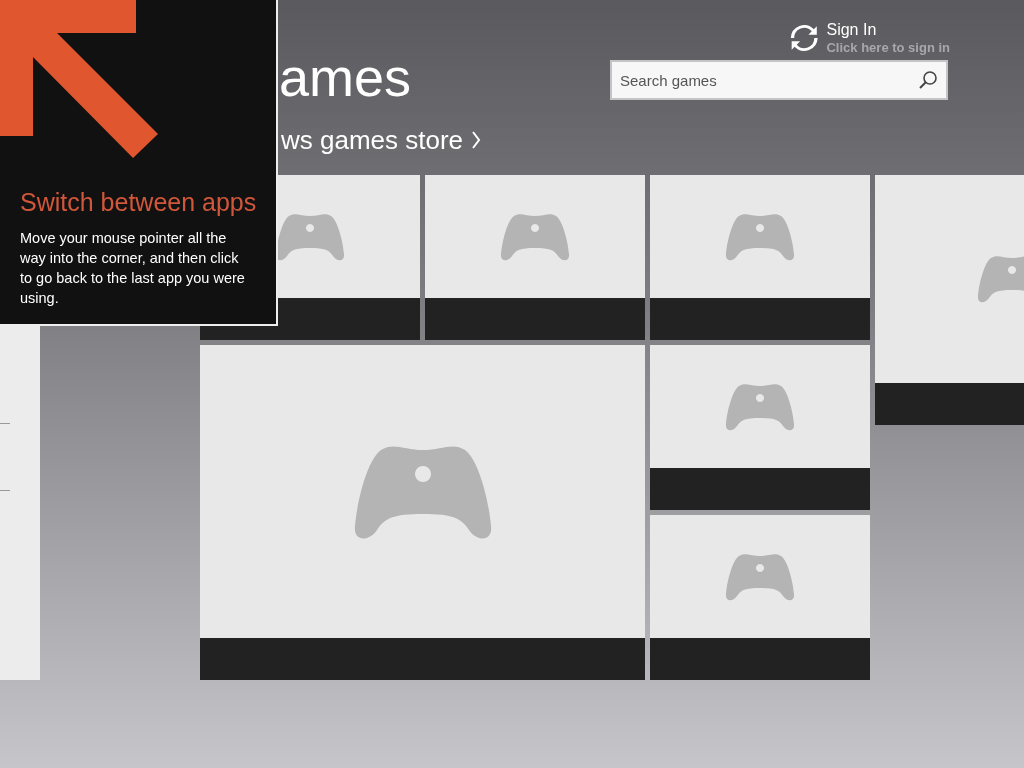 The image size is (1024, 768). What do you see at coordinates (779, 80) in the screenshot?
I see `search-field: Search games` at bounding box center [779, 80].